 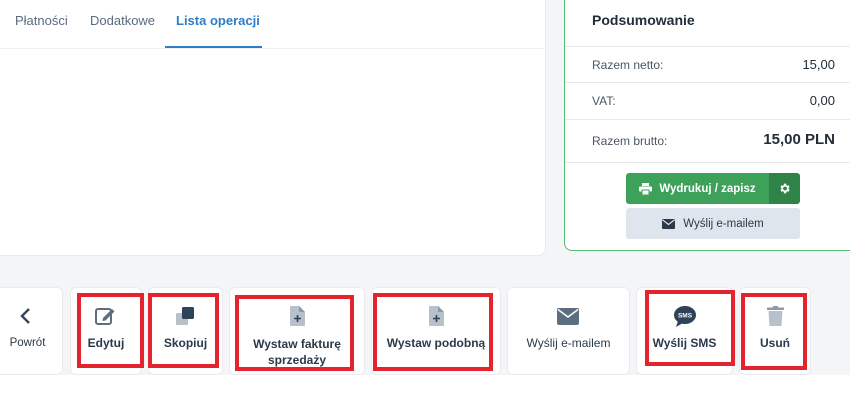 What do you see at coordinates (568, 343) in the screenshot?
I see `send-email-action-label: Wyślij e-mailem` at bounding box center [568, 343].